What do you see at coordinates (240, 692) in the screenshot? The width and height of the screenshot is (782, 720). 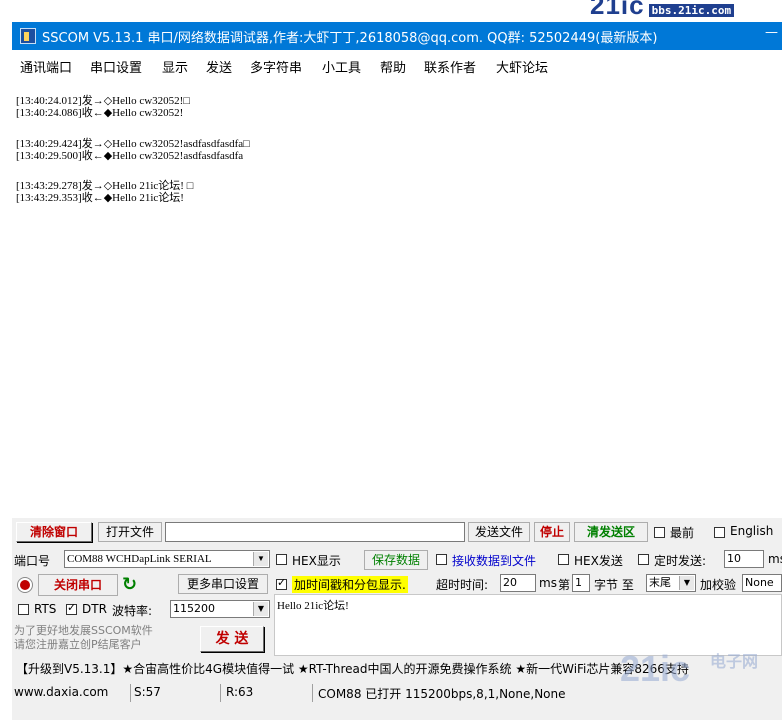 I see `status-received-count: R:63` at bounding box center [240, 692].